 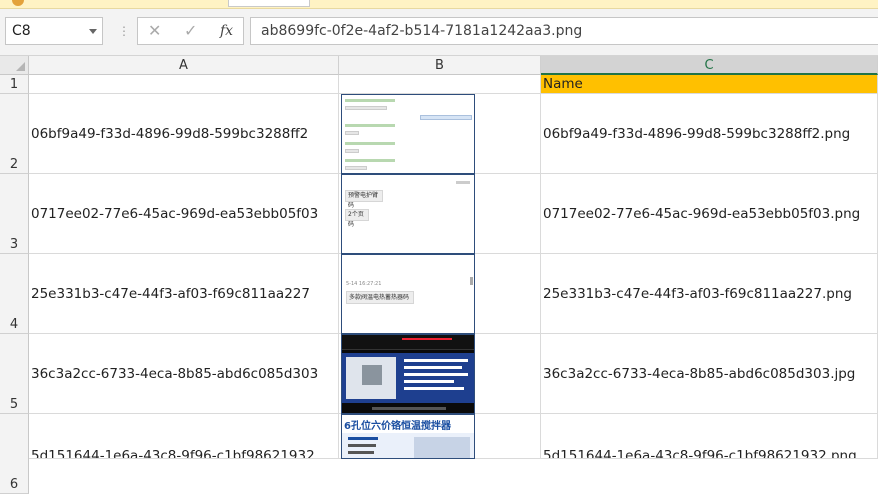 What do you see at coordinates (184, 214) in the screenshot?
I see `cell-a3: 0717ee02-77e6-45ac-969d-ea53ebb05f03` at bounding box center [184, 214].